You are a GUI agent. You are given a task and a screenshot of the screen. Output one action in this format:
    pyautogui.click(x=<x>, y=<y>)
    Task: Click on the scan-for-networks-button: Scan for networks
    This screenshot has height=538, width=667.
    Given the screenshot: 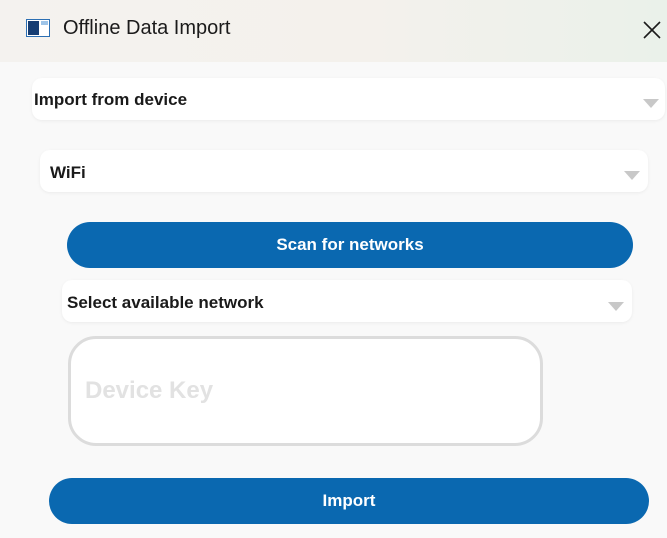 What is the action you would take?
    pyautogui.click(x=350, y=245)
    